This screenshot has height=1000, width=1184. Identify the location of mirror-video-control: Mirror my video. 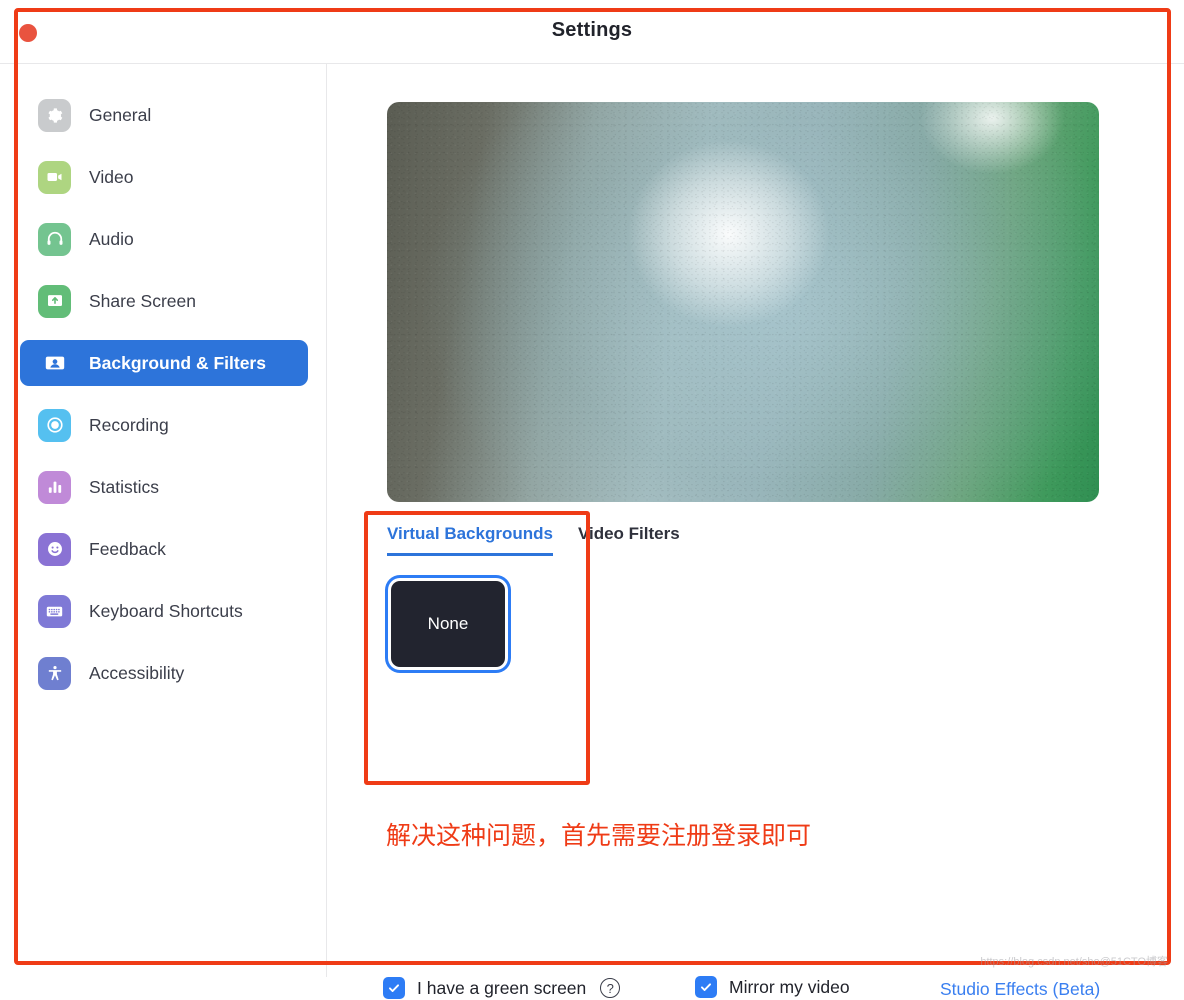
(772, 987).